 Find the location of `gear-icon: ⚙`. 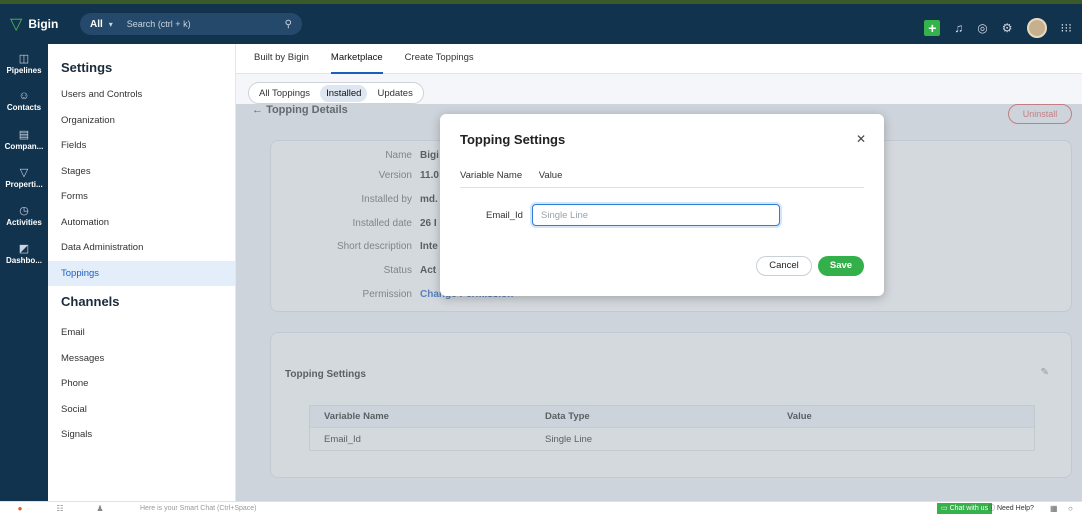

gear-icon: ⚙ is located at coordinates (1007, 28).